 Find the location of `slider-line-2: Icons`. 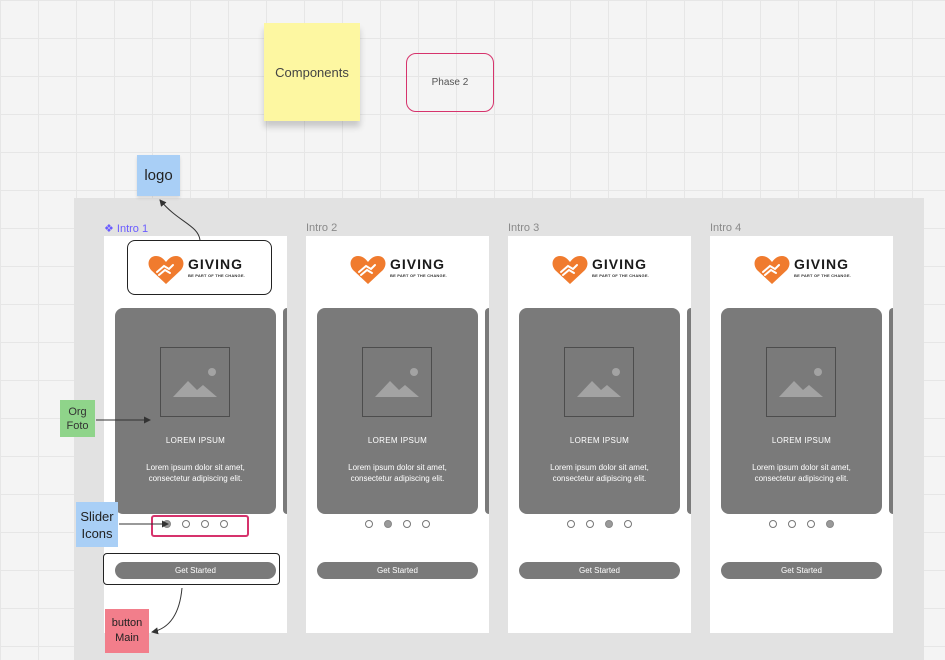

slider-line-2: Icons is located at coordinates (97, 533).